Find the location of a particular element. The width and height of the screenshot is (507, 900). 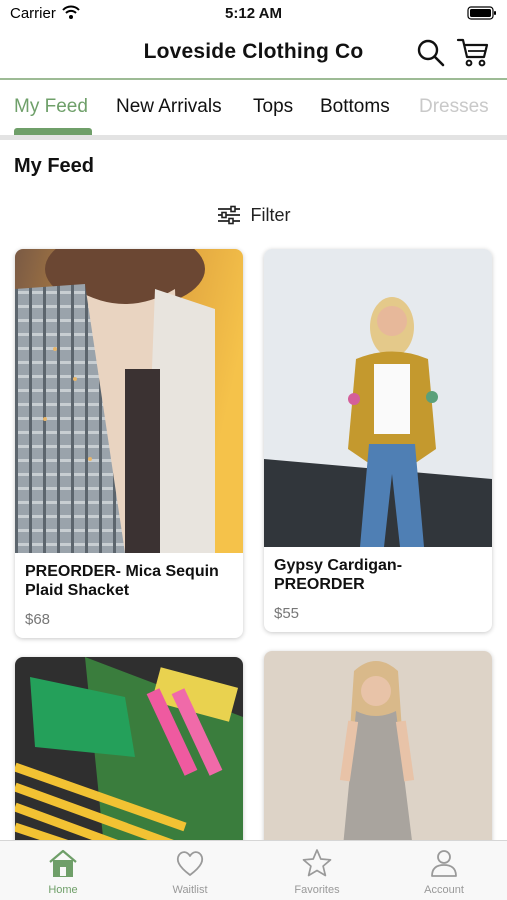

product-name: Gypsy Cardigan- PREORDER is located at coordinates (338, 575).